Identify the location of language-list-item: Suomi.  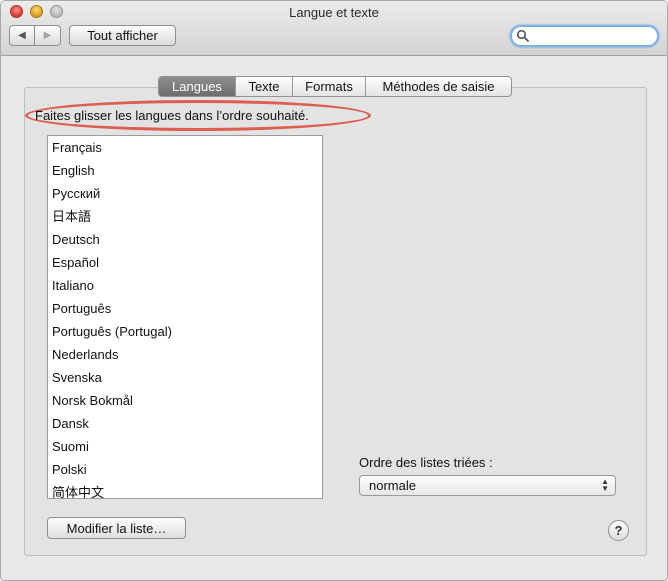
(185, 446).